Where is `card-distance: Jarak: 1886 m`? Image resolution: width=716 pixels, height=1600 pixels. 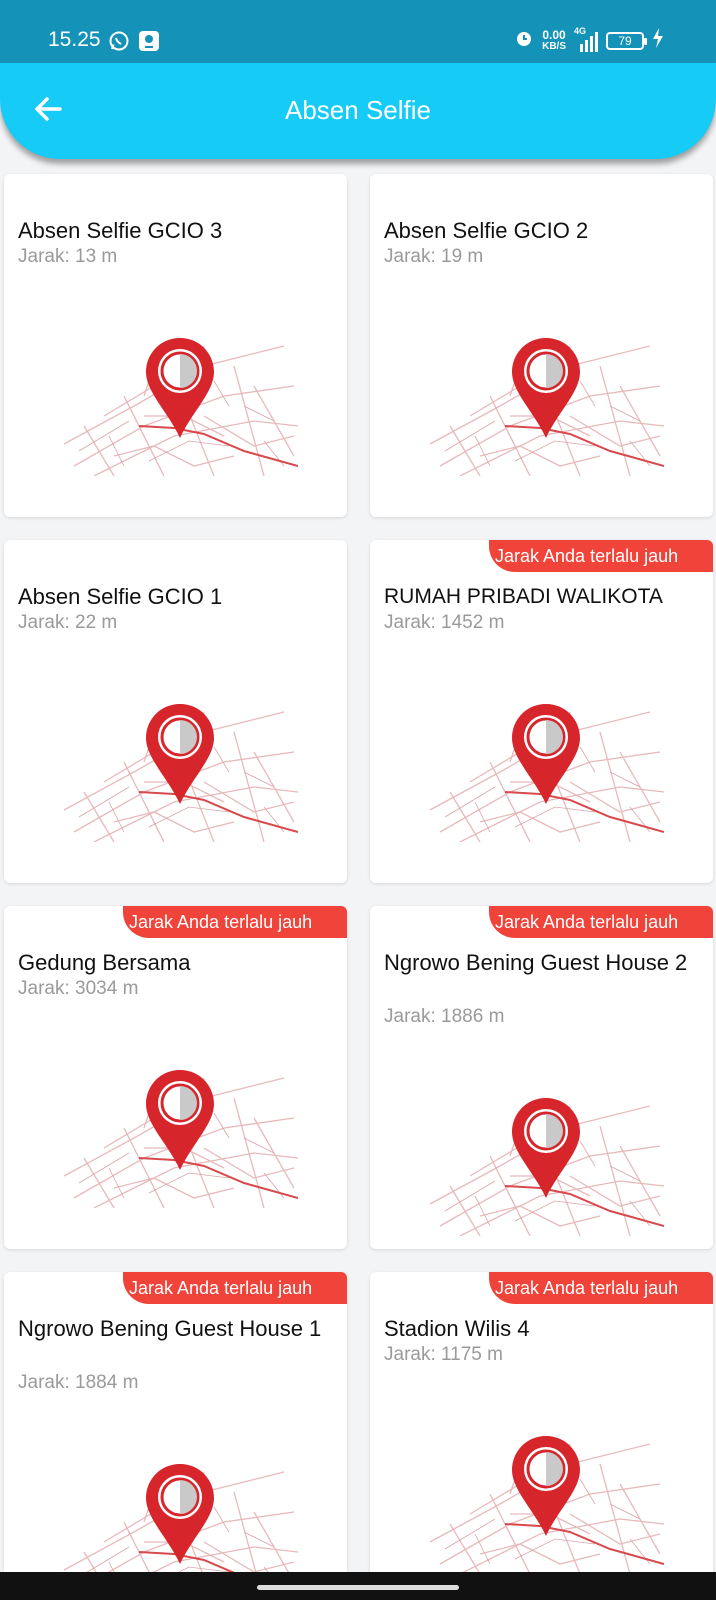
card-distance: Jarak: 1886 m is located at coordinates (444, 1016).